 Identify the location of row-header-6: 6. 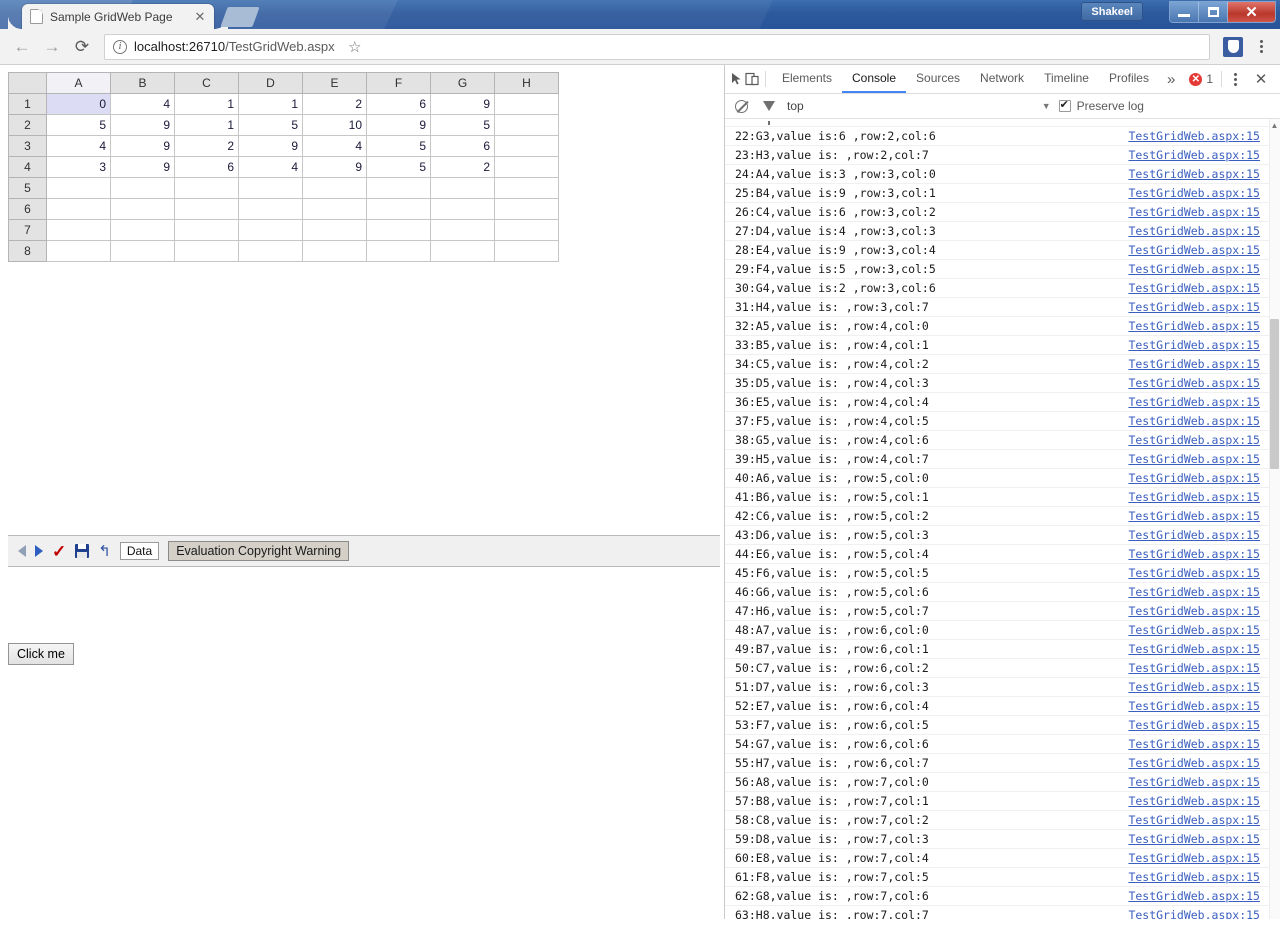
(27, 209).